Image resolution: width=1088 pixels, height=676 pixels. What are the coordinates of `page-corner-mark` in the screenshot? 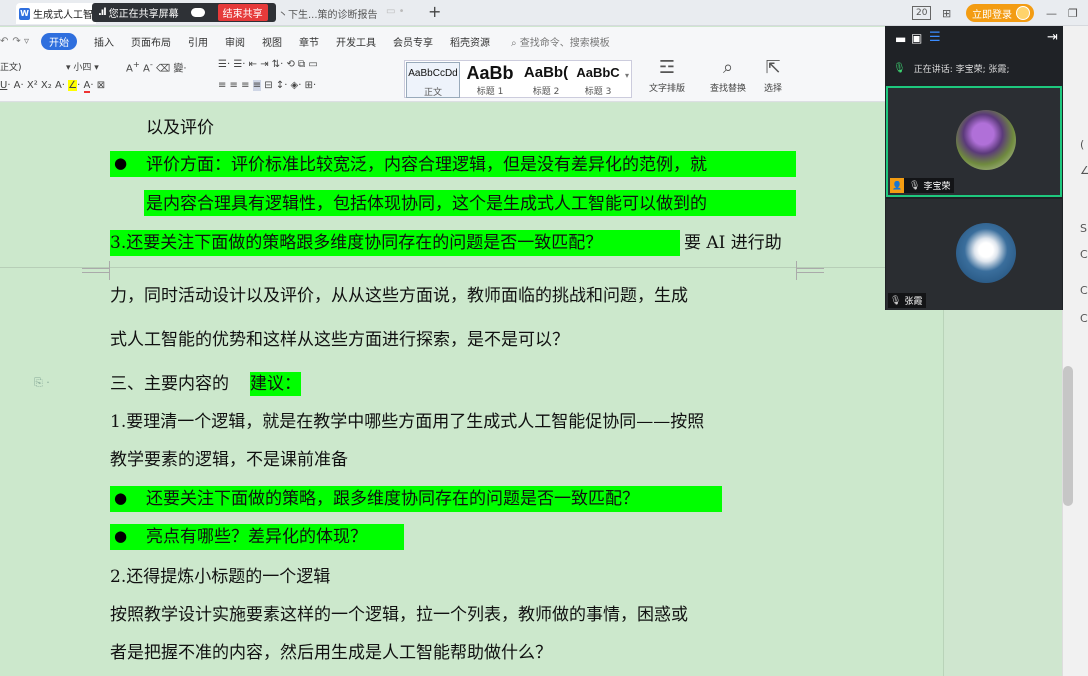 It's located at (96, 274).